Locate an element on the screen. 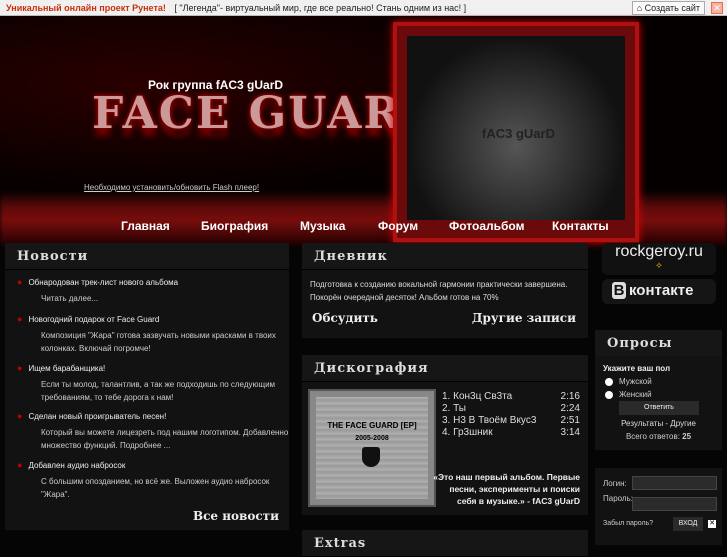 The width and height of the screenshot is (727, 557). photo-caption: fAC3 gUarD is located at coordinates (518, 133).